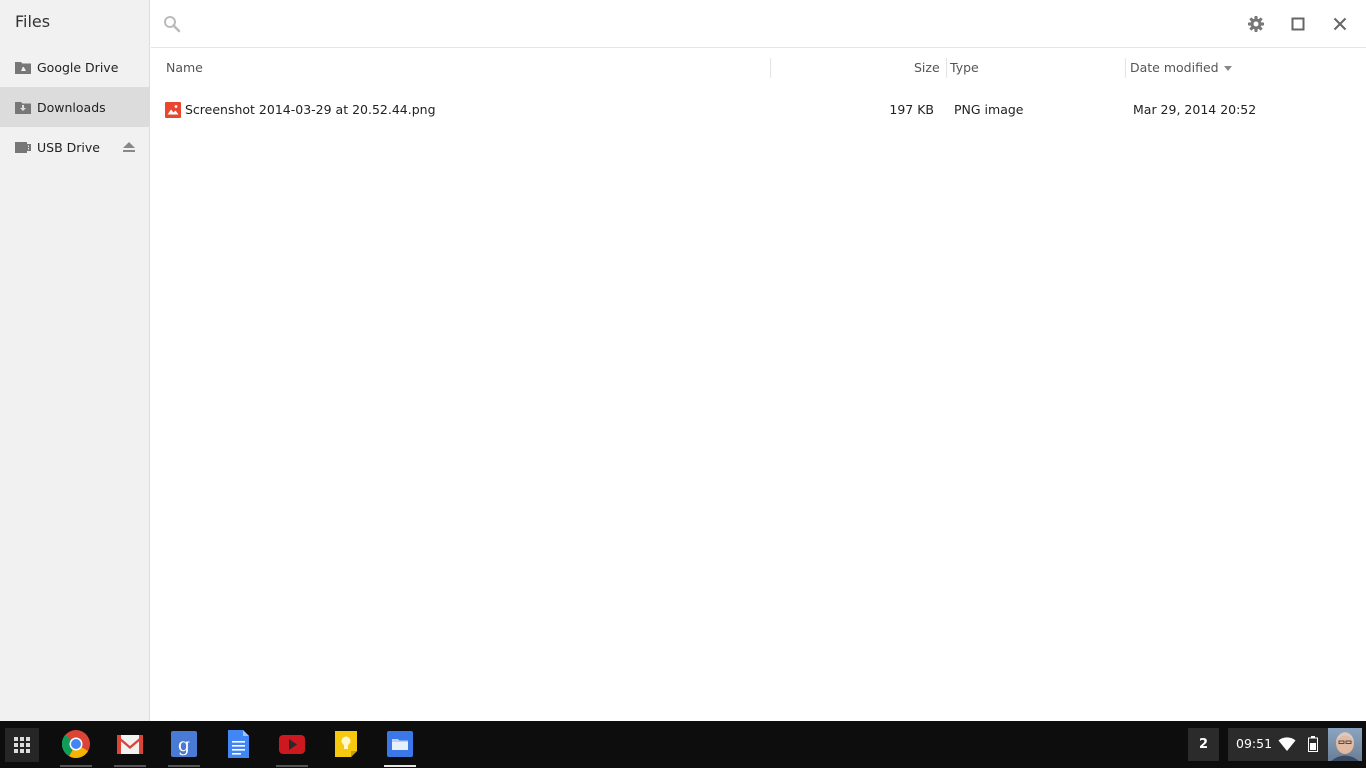 The image size is (1366, 768). I want to click on image-file-icon, so click(173, 110).